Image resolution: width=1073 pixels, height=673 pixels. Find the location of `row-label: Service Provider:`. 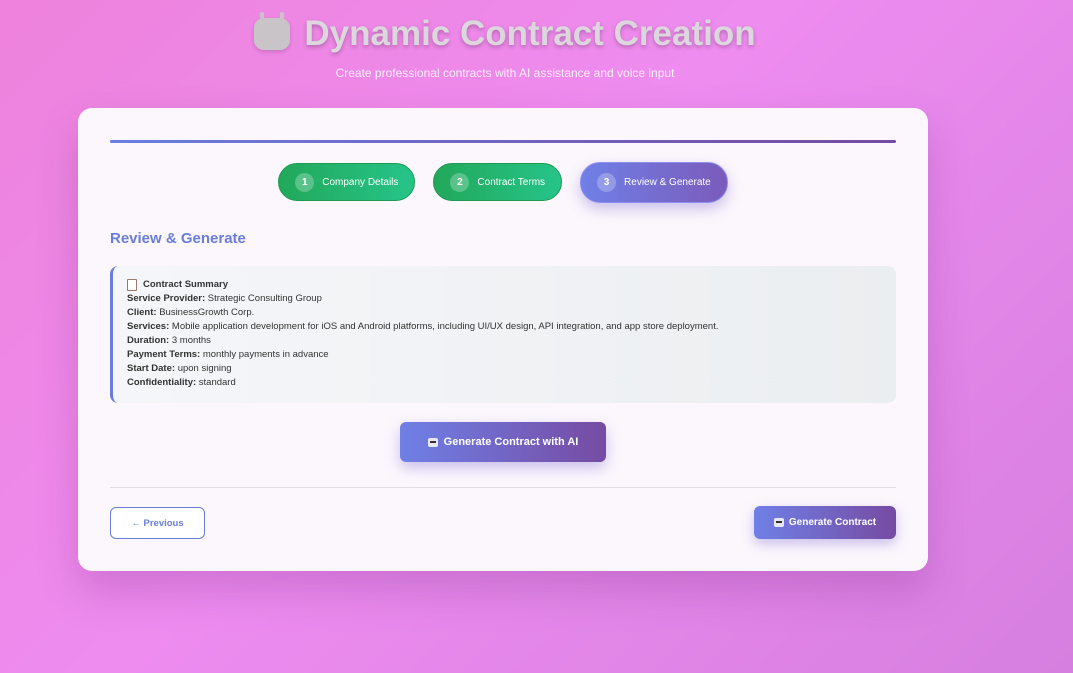

row-label: Service Provider: is located at coordinates (166, 298).